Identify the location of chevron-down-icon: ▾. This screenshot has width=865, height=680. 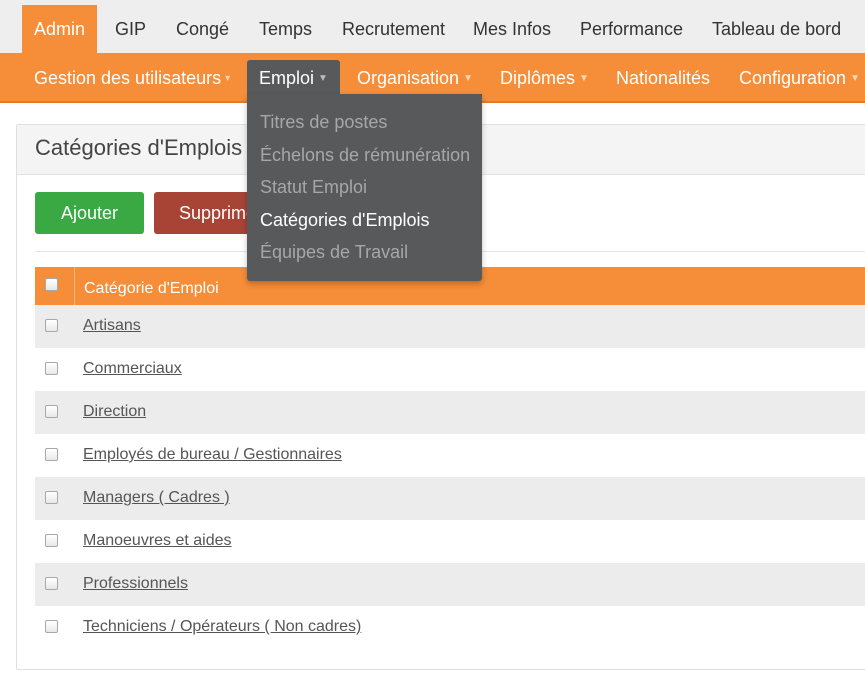
(228, 79).